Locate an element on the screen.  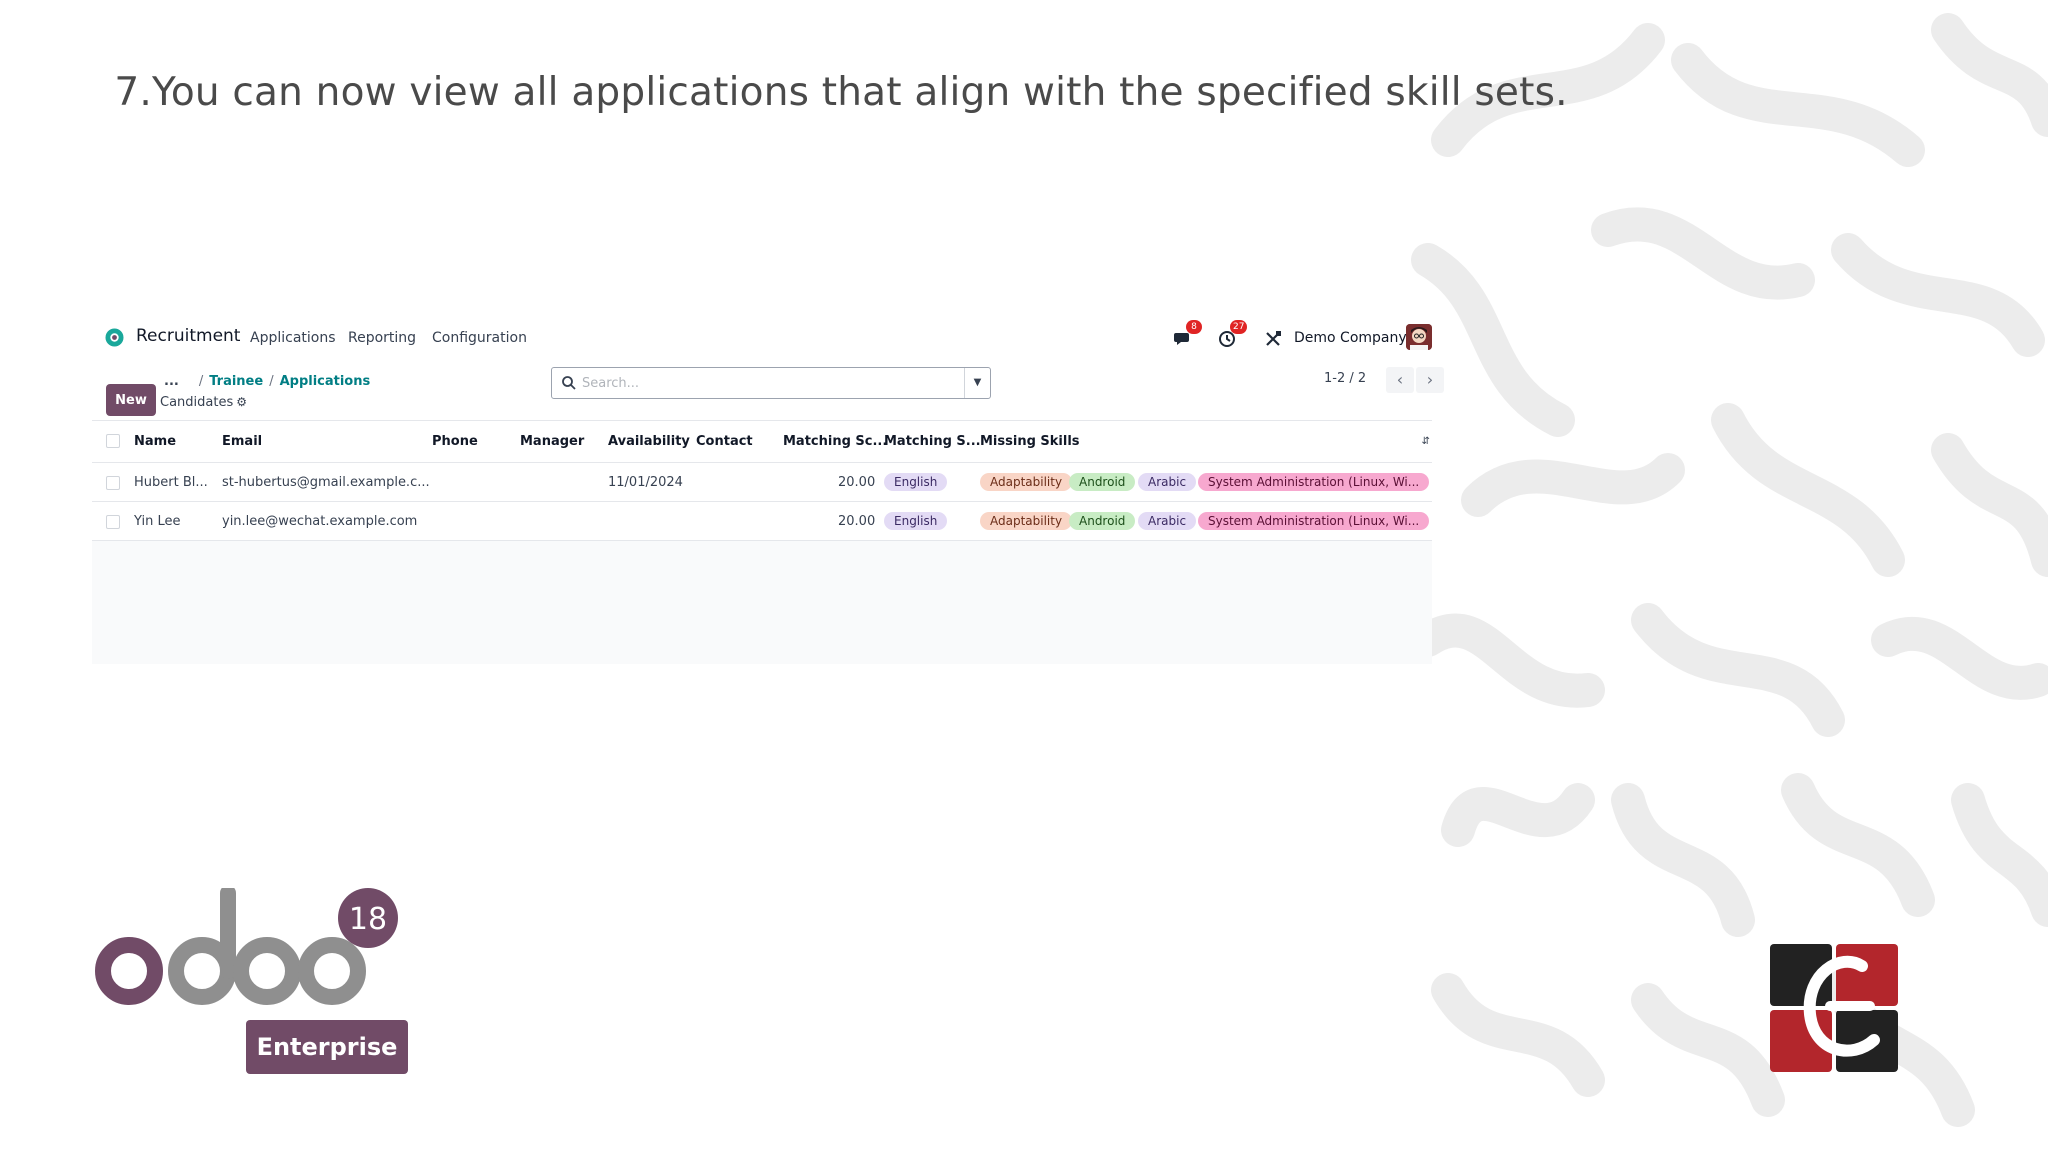
breadcrumb-applications: Applications is located at coordinates (325, 381).